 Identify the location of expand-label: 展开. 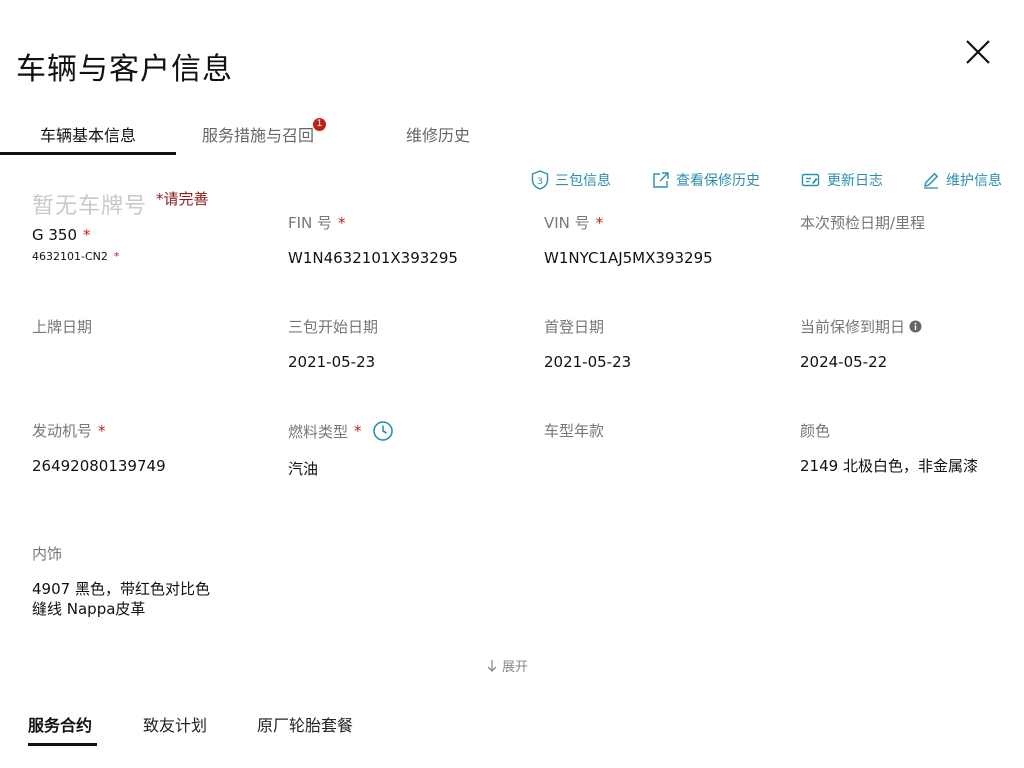
(515, 667).